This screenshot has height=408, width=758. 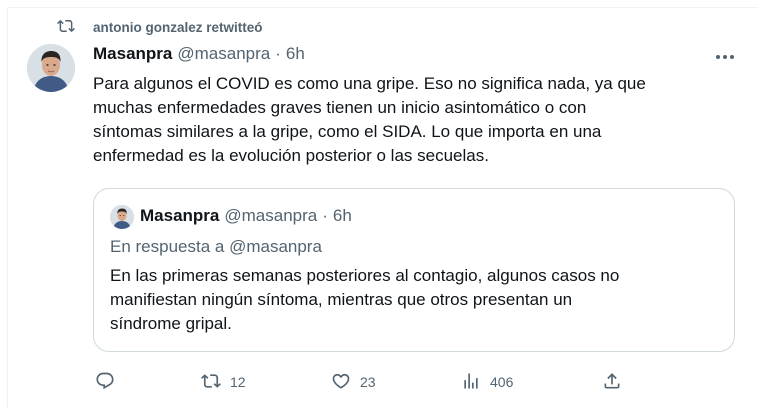 I want to click on retweet-icon, so click(x=66, y=26).